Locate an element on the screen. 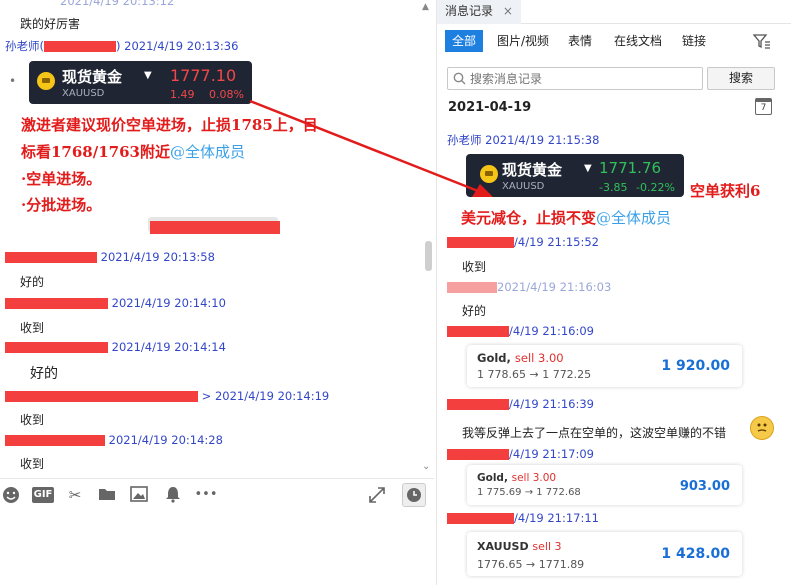 The height and width of the screenshot is (585, 791). annotation-arrow is located at coordinates (371, 148).